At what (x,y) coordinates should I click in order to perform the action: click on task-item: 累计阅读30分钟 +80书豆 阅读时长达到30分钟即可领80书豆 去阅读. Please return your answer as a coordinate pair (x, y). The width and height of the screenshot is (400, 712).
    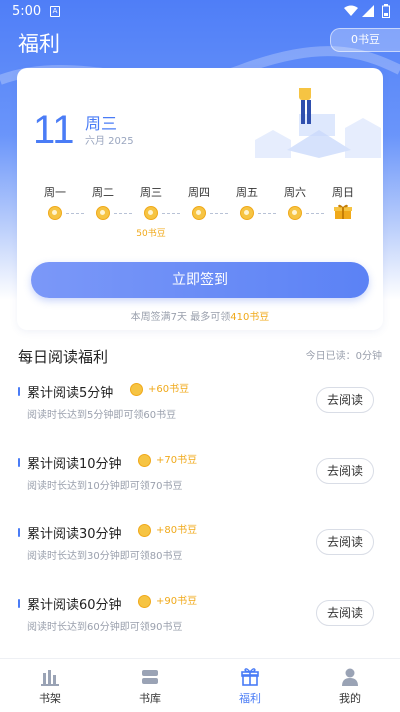
    Looking at the image, I should click on (200, 553).